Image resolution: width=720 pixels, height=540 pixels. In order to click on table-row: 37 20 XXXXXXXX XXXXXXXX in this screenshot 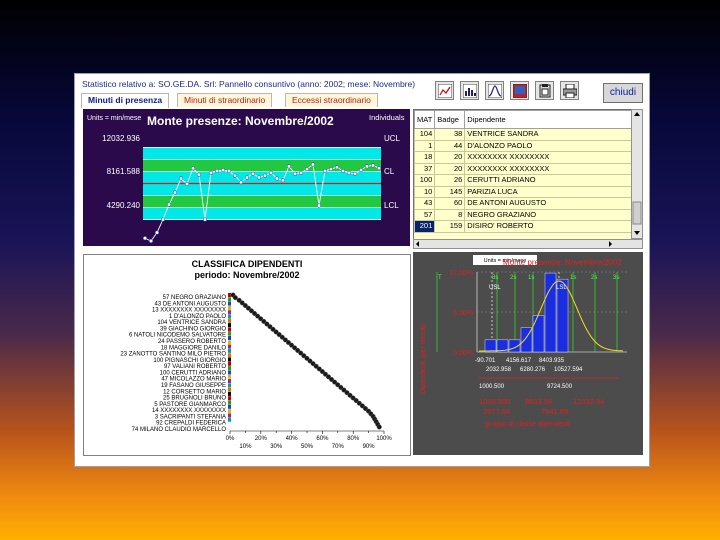, I will do `click(523, 168)`.